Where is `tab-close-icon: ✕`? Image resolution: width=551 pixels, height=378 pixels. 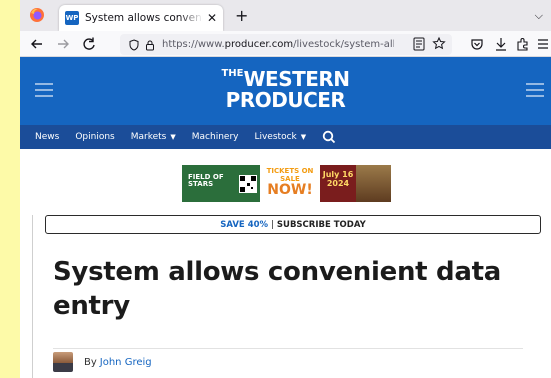
tab-close-icon: ✕ is located at coordinates (212, 18).